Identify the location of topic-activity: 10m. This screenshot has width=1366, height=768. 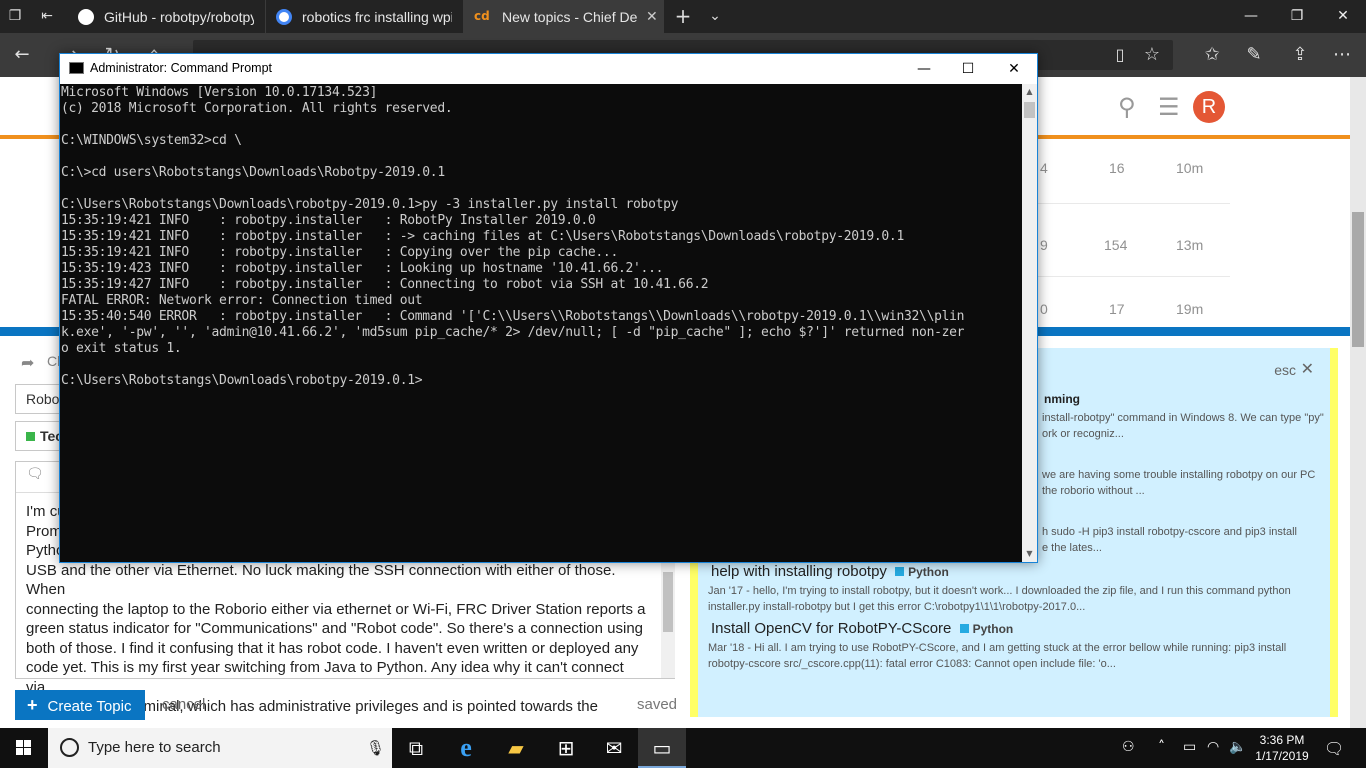
(1189, 168).